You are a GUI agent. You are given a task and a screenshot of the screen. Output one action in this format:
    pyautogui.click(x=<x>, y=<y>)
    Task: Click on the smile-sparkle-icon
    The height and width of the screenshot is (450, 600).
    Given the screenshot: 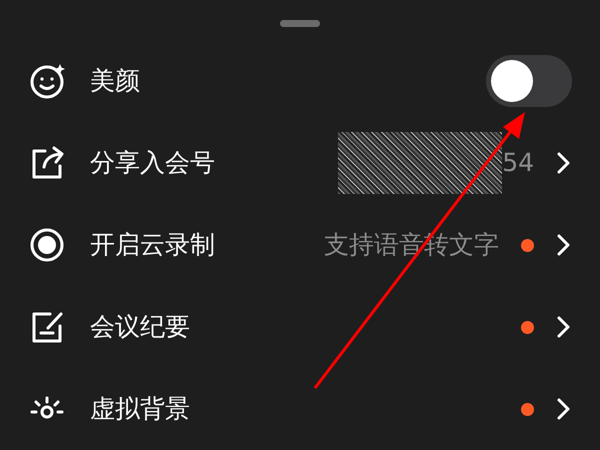 What is the action you would take?
    pyautogui.click(x=47, y=81)
    